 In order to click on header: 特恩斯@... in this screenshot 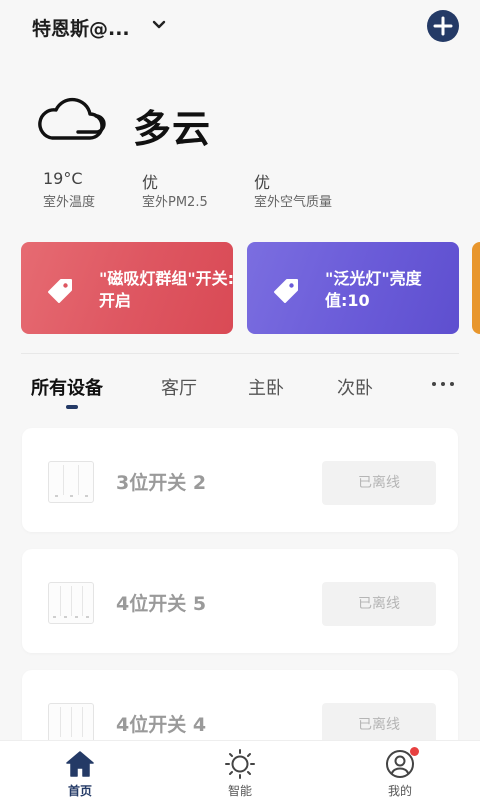, I will do `click(240, 28)`.